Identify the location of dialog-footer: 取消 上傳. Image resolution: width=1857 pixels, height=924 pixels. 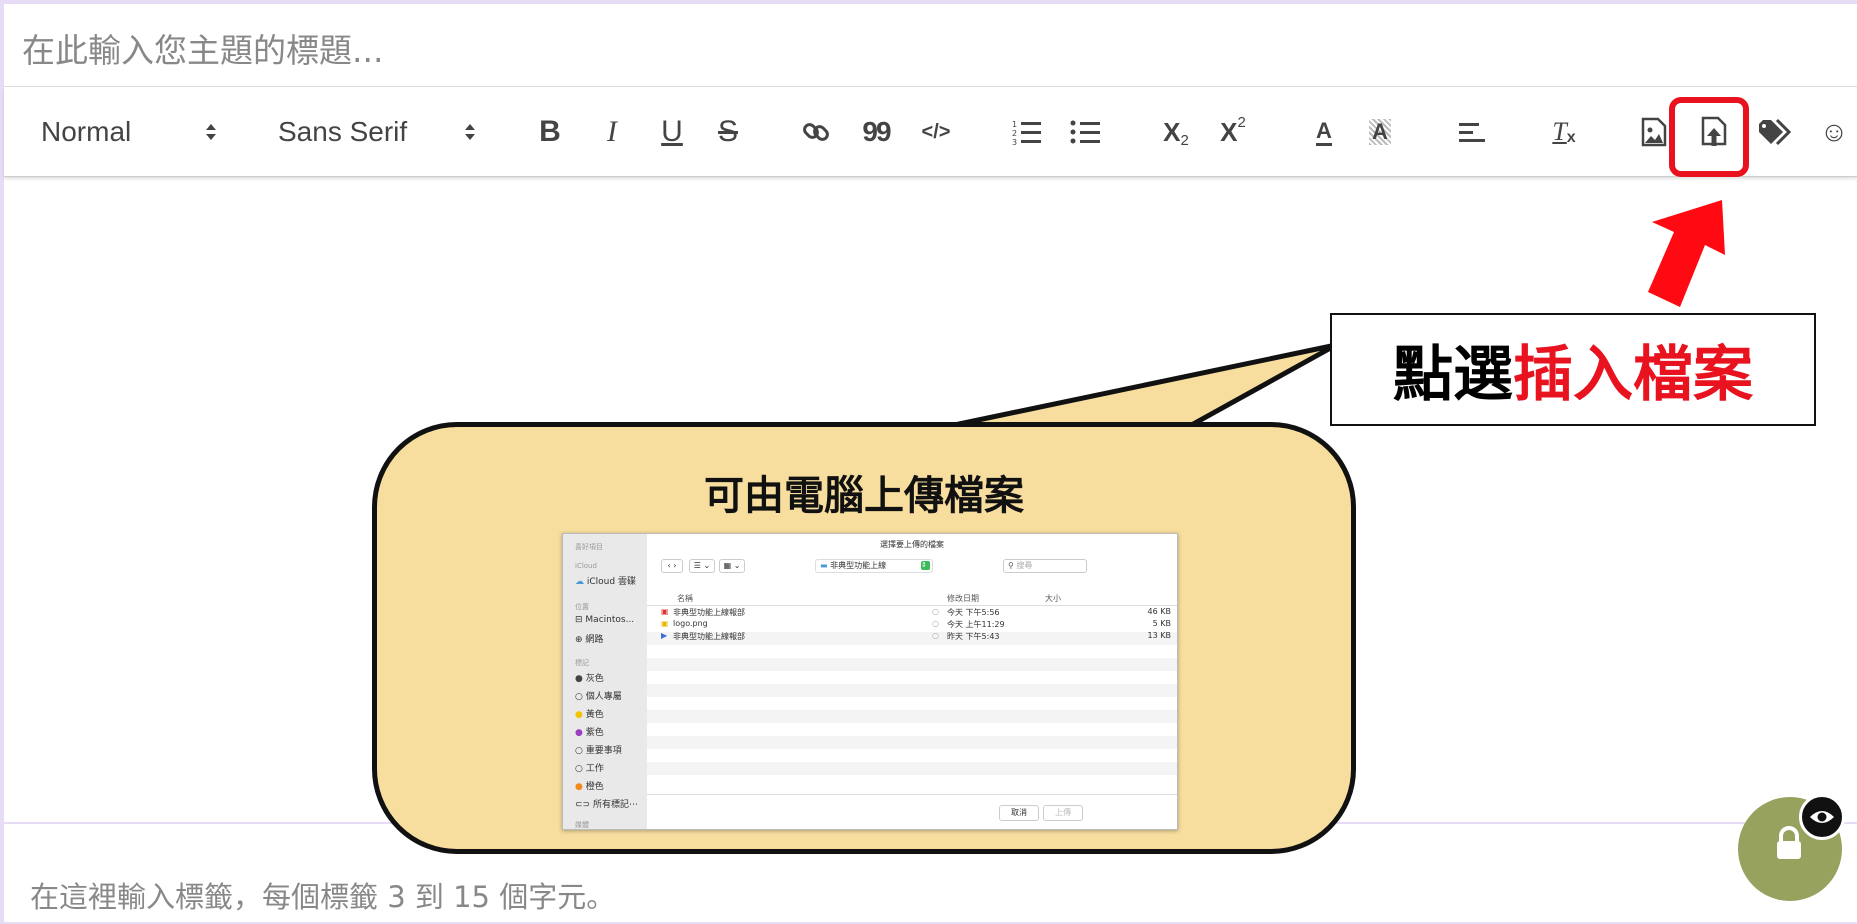
(912, 811).